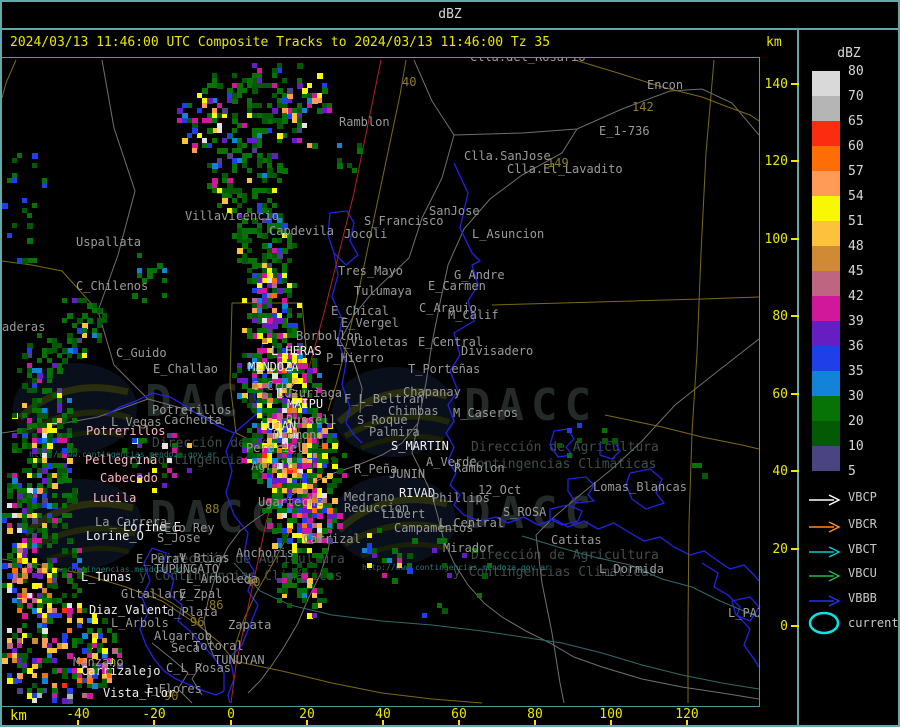 The image size is (900, 727). What do you see at coordinates (24, 327) in the screenshot?
I see `map-place-label: aderas` at bounding box center [24, 327].